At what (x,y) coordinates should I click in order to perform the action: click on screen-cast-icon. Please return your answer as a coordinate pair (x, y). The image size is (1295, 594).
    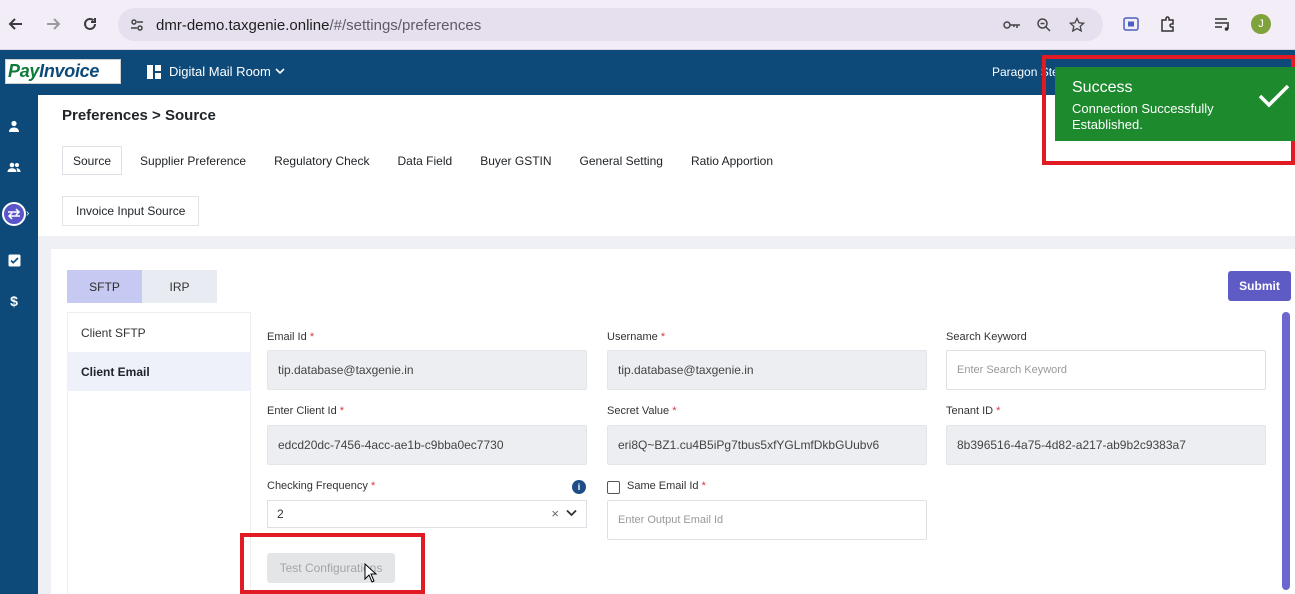
    Looking at the image, I should click on (1131, 24).